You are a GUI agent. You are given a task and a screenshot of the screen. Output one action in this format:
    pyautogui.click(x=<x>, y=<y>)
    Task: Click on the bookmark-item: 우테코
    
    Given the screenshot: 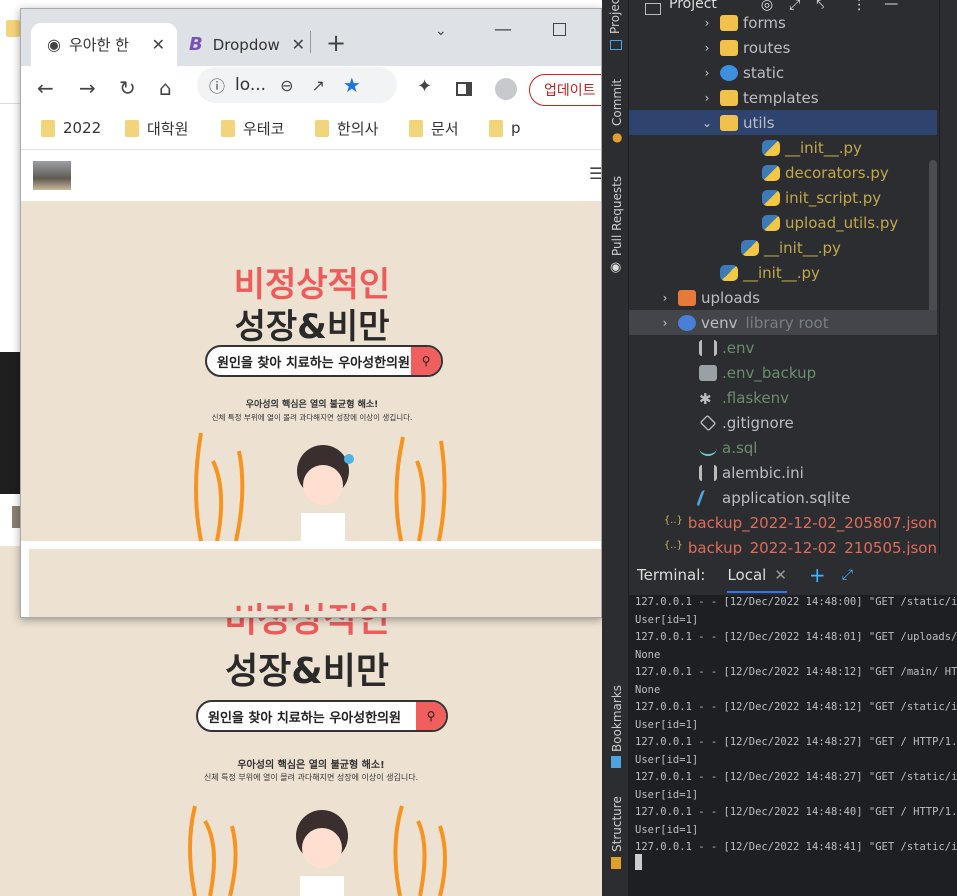 What is the action you would take?
    pyautogui.click(x=252, y=128)
    